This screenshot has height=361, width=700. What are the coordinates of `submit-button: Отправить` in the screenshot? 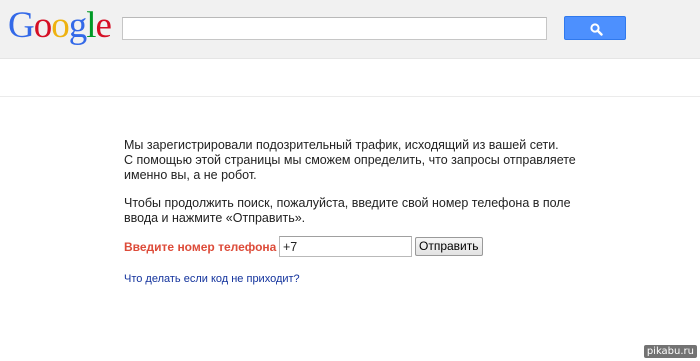 It's located at (449, 246).